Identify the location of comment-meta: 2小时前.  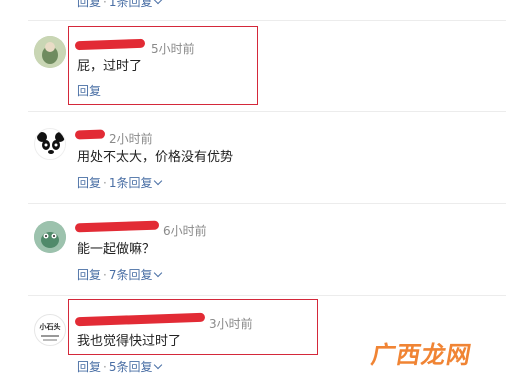
(113, 136).